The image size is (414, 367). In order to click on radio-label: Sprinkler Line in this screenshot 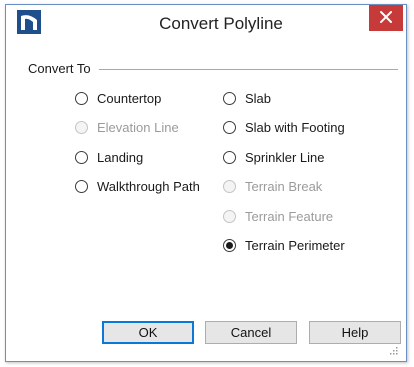, I will do `click(285, 157)`.